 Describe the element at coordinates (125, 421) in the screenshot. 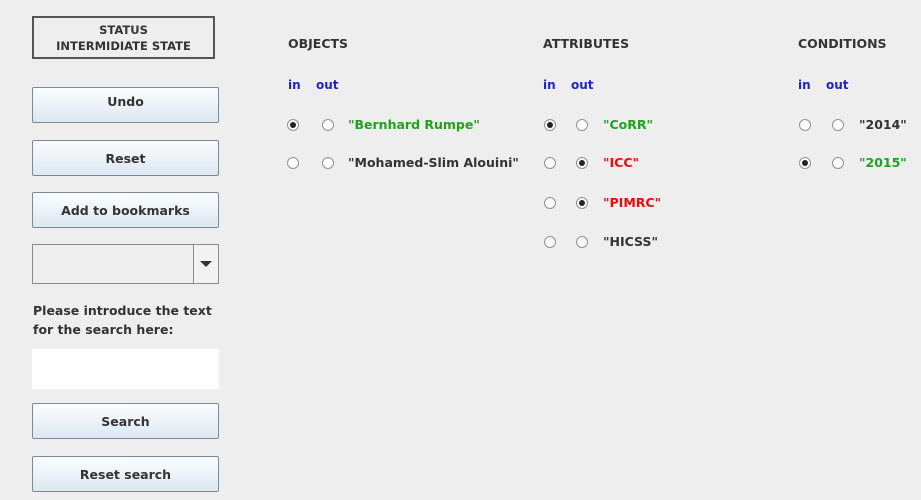

I see `search-button: Search` at that location.